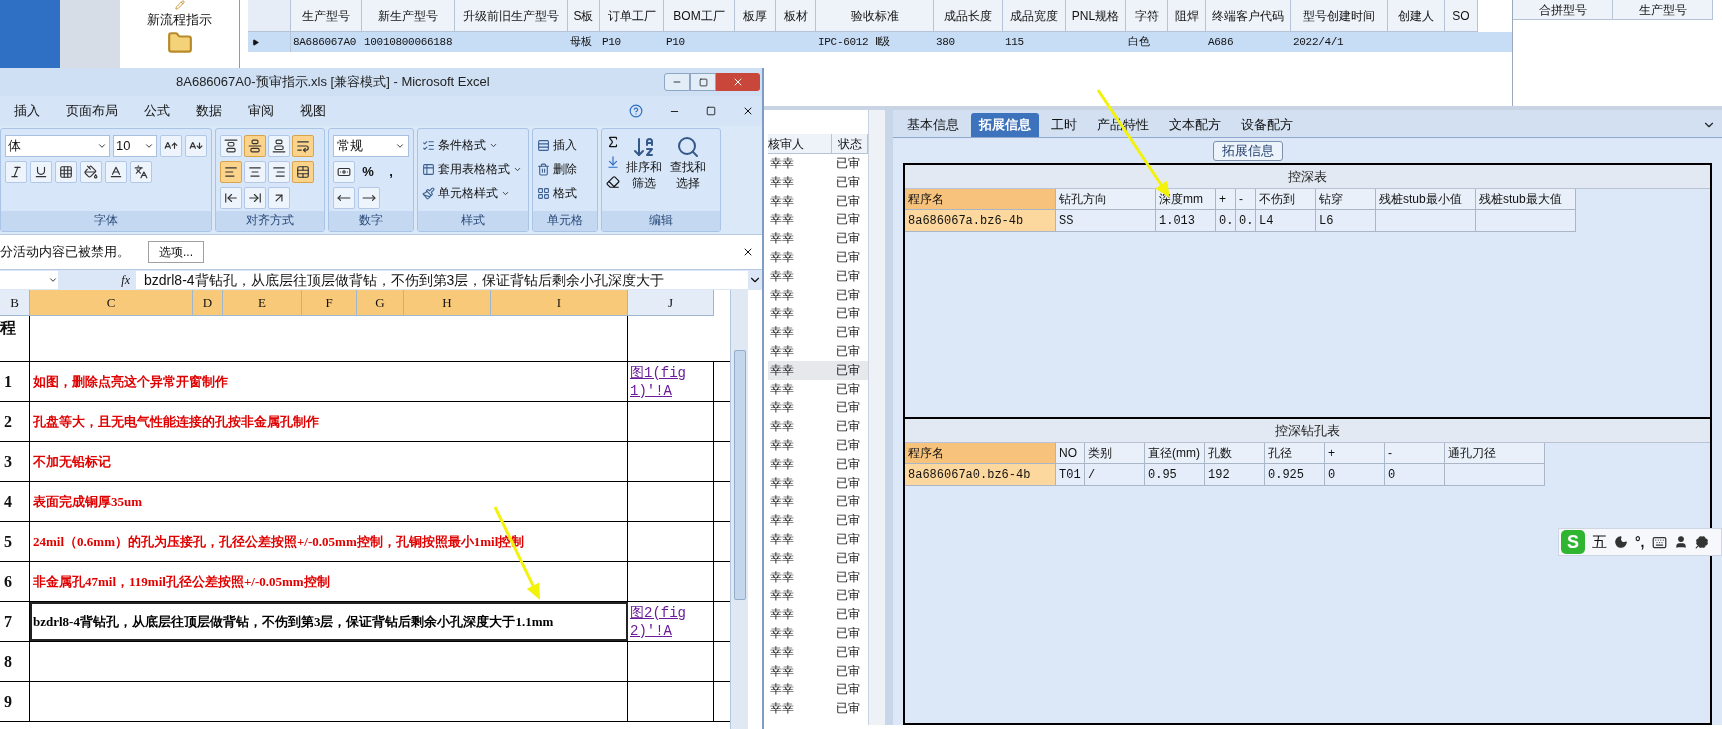 This screenshot has width=1722, height=729. Describe the element at coordinates (92, 111) in the screenshot. I see `menu-tab: 页面布局` at that location.